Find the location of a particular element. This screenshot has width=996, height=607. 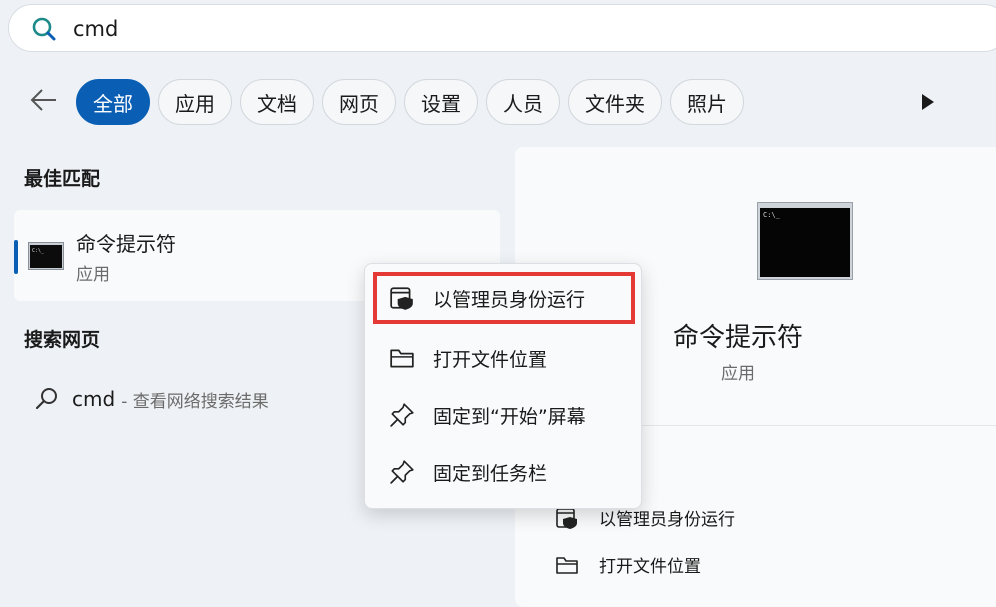

search-bar is located at coordinates (502, 28).